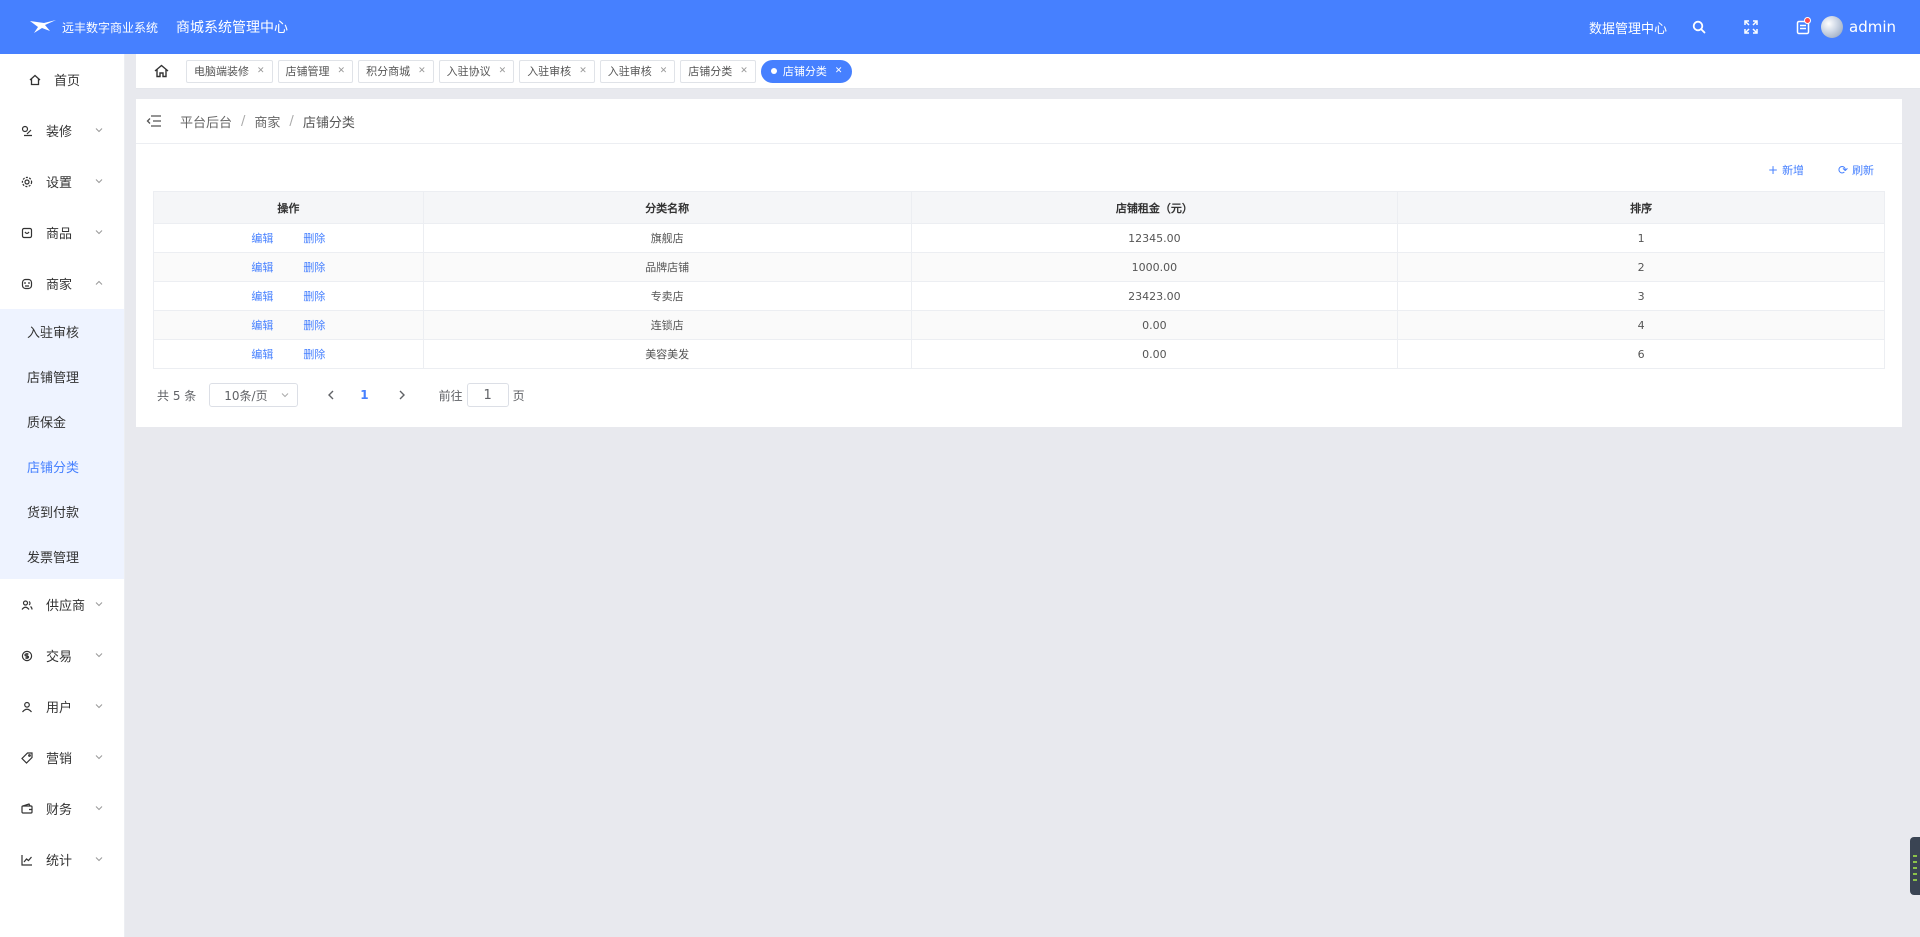 Image resolution: width=1920 pixels, height=937 pixels. I want to click on side-widget-handle, so click(1915, 866).